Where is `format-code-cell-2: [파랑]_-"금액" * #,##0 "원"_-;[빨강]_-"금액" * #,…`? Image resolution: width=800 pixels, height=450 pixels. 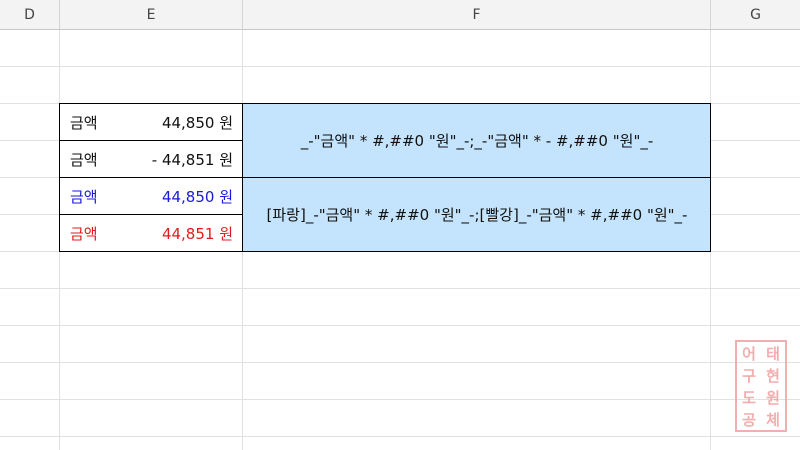 format-code-cell-2: [파랑]_-"금액" * #,##0 "원"_-;[빨강]_-"금액" * #,… is located at coordinates (477, 214).